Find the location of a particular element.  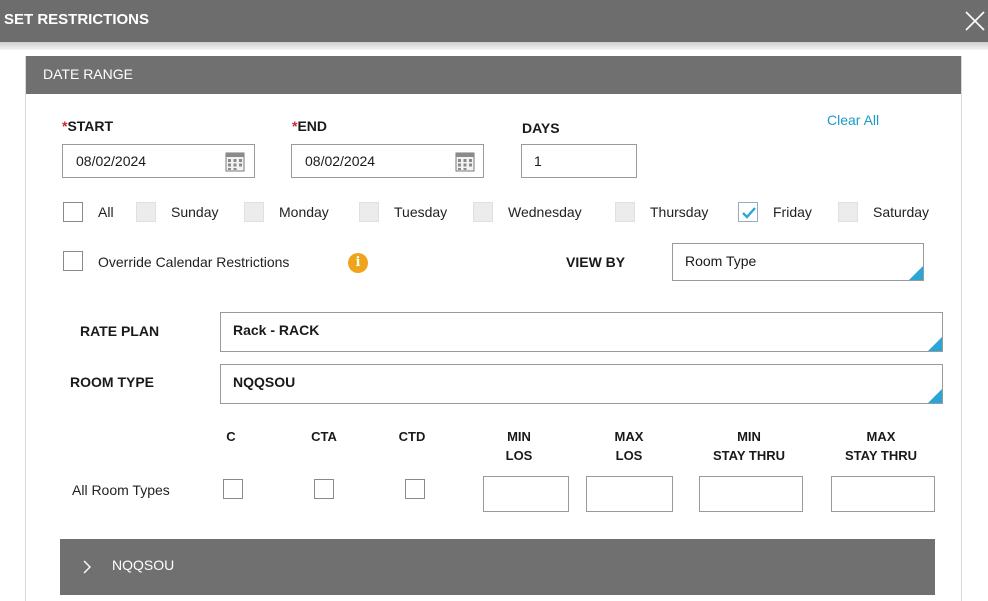

col-header-min-stay-thru: MIN STAY THRU is located at coordinates (749, 446).